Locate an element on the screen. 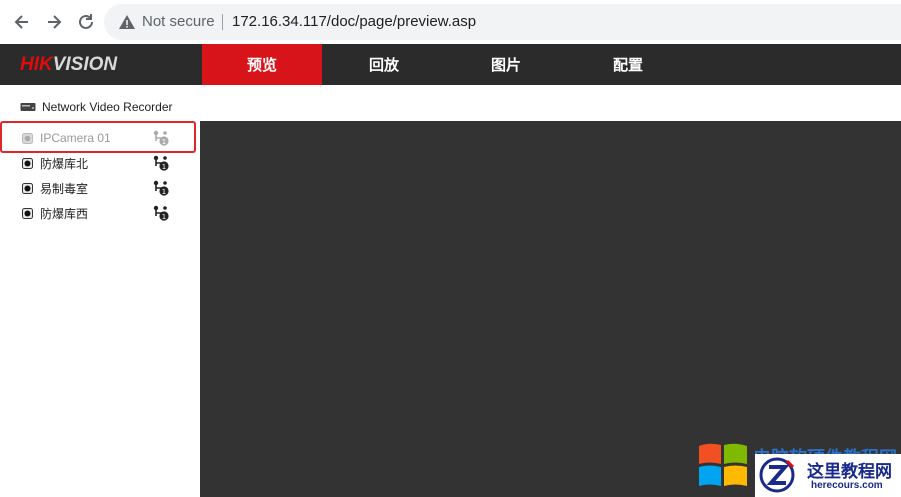 The width and height of the screenshot is (901, 497). tab-label: 回放 is located at coordinates (383, 65).